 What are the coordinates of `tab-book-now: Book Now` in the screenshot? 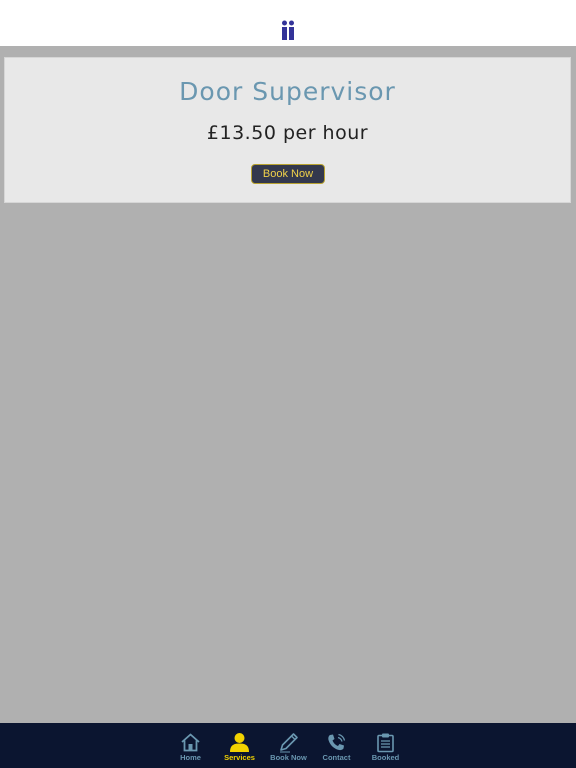 It's located at (288, 745).